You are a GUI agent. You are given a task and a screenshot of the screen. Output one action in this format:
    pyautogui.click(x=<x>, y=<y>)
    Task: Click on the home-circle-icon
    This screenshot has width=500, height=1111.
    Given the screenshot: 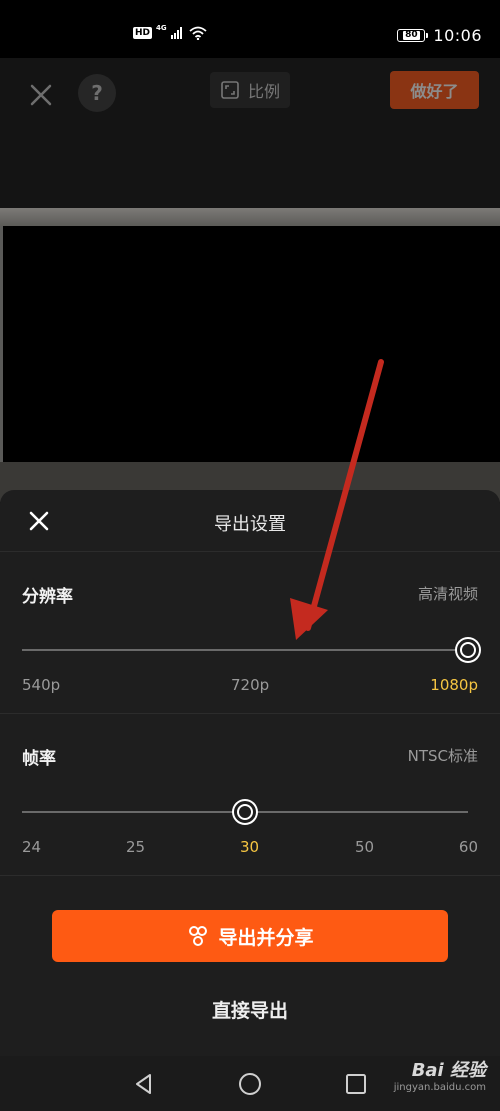 What is the action you would take?
    pyautogui.click(x=250, y=1084)
    